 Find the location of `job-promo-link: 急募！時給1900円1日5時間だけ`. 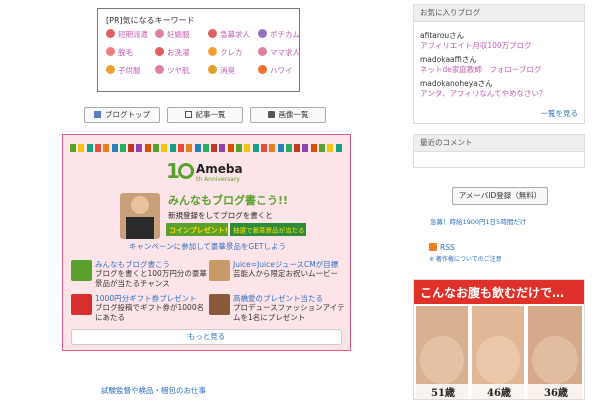

job-promo-link: 急募！時給1900円1日5時間だけ is located at coordinates (478, 221).